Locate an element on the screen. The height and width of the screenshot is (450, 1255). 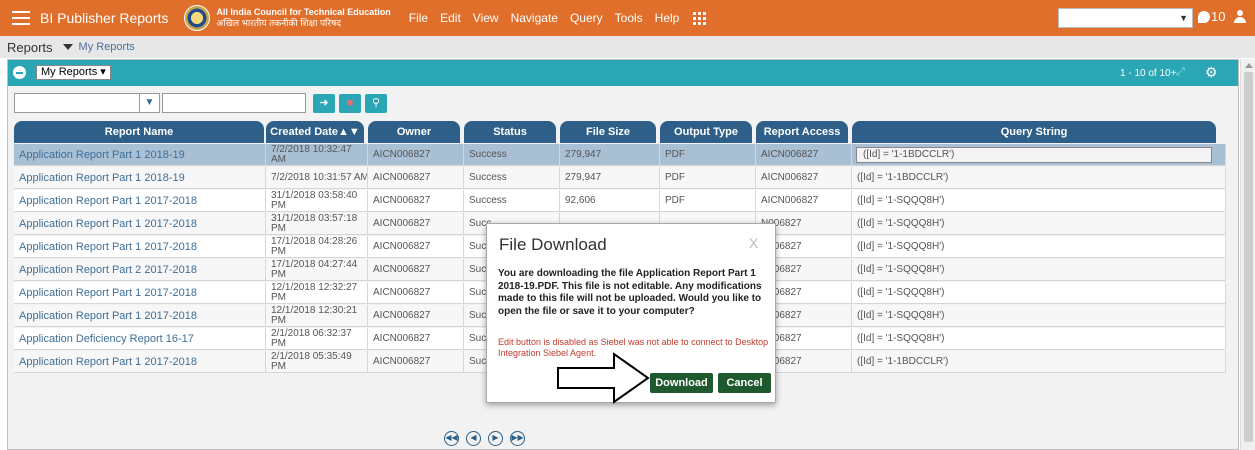
notifications-button: 10 is located at coordinates (1211, 16).